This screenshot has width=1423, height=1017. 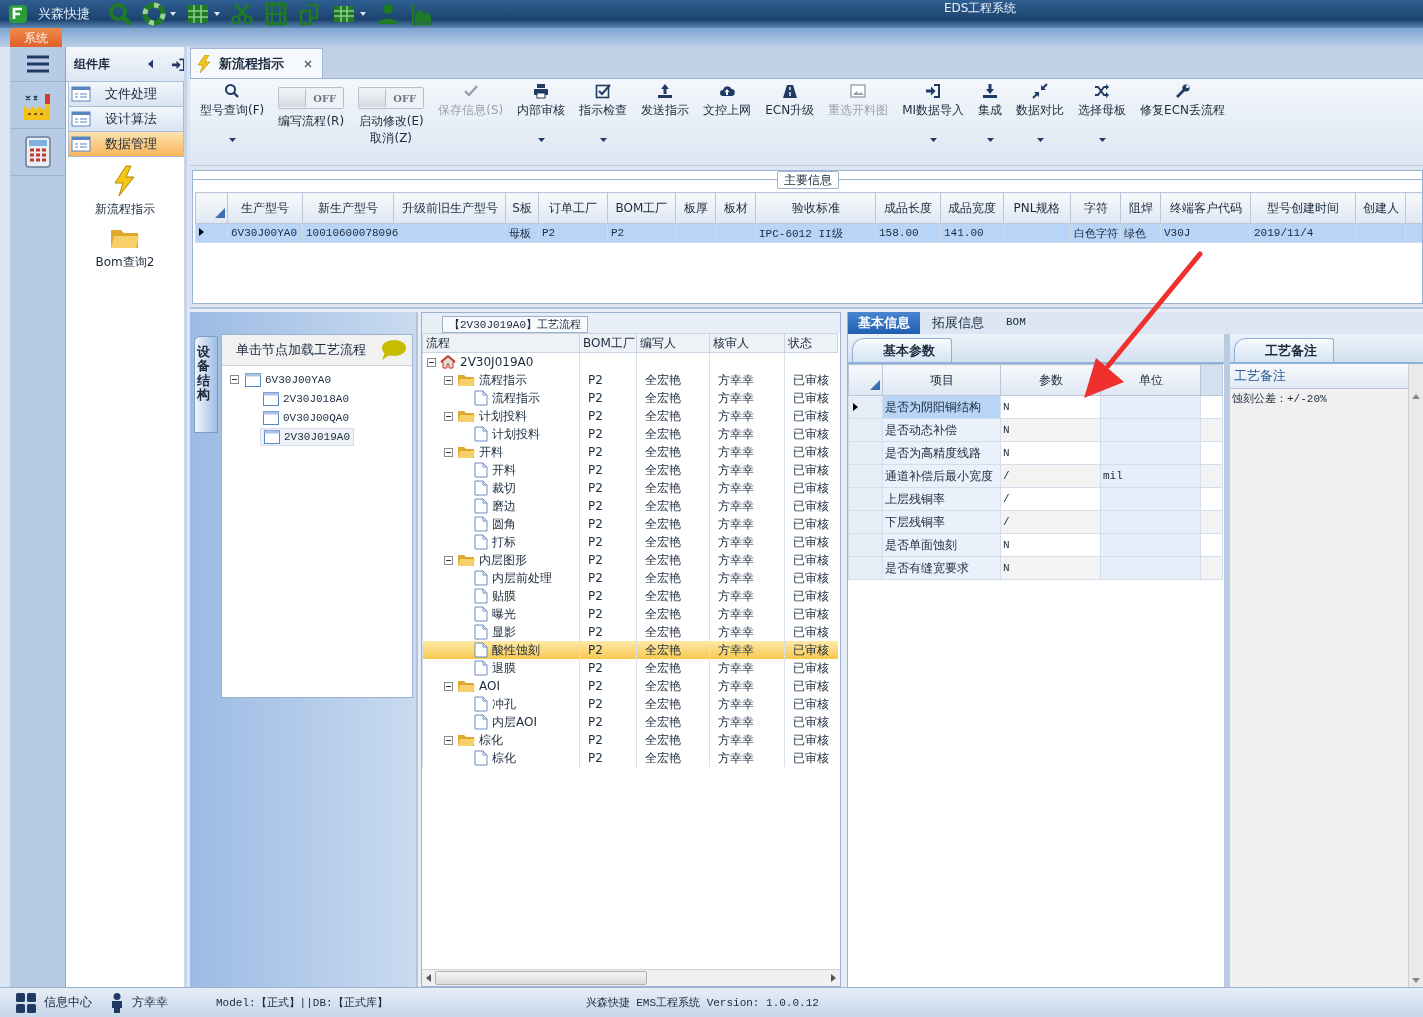 I want to click on tab: 基本参数, so click(x=902, y=350).